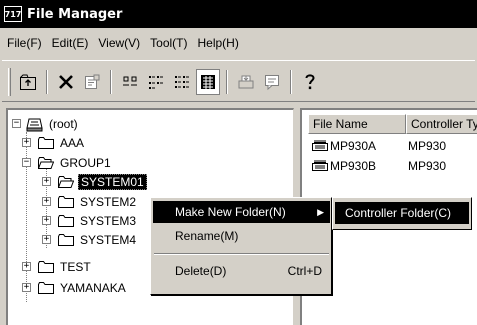 This screenshot has width=477, height=325. Describe the element at coordinates (112, 181) in the screenshot. I see `tree-label: SYSTEM01` at that location.